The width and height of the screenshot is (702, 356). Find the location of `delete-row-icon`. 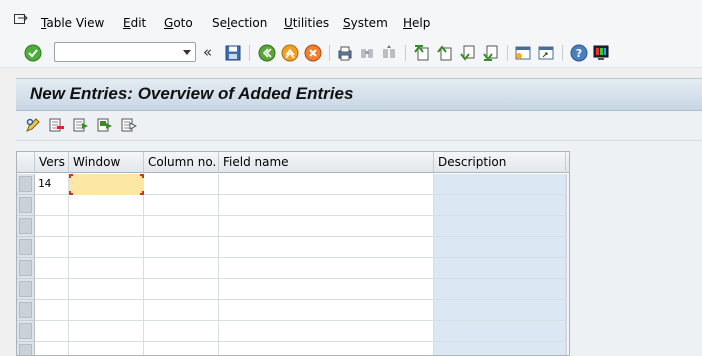

delete-row-icon is located at coordinates (57, 125).